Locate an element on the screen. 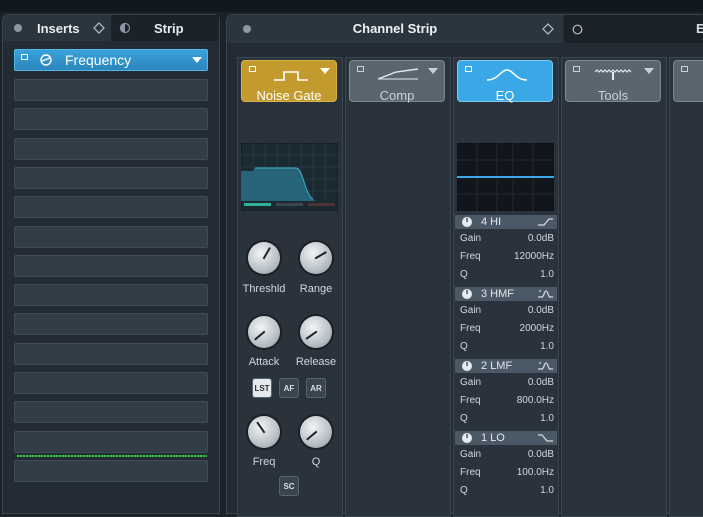  ar-button: AR is located at coordinates (316, 388).